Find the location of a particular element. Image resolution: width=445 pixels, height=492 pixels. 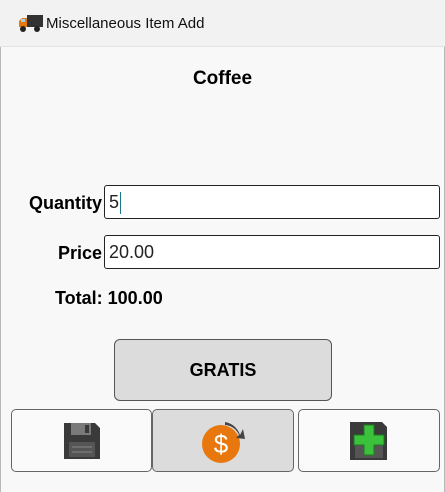

total-text: Total: 100.00 is located at coordinates (109, 298).